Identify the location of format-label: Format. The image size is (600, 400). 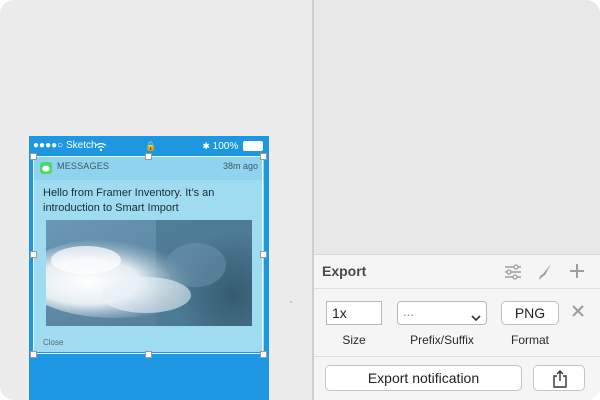
(529, 340).